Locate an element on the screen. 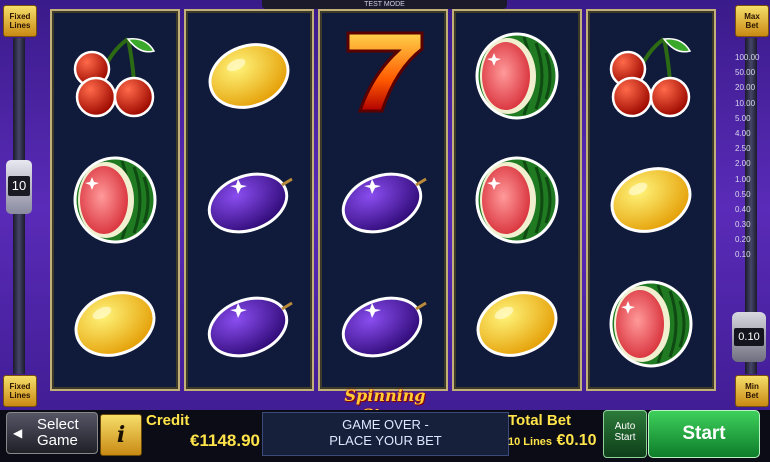 Image resolution: width=770 pixels, height=462 pixels. total-bet-lines: 10 Lines is located at coordinates (530, 442).